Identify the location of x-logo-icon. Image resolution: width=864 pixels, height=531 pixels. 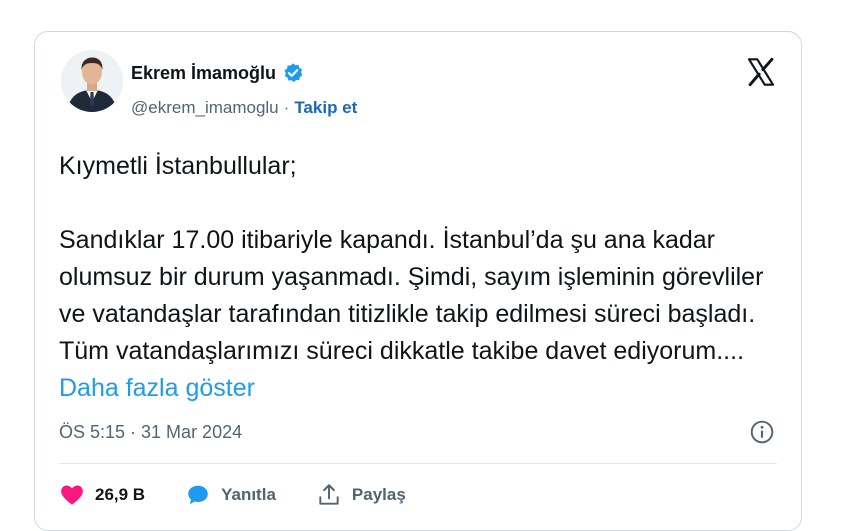
(761, 72).